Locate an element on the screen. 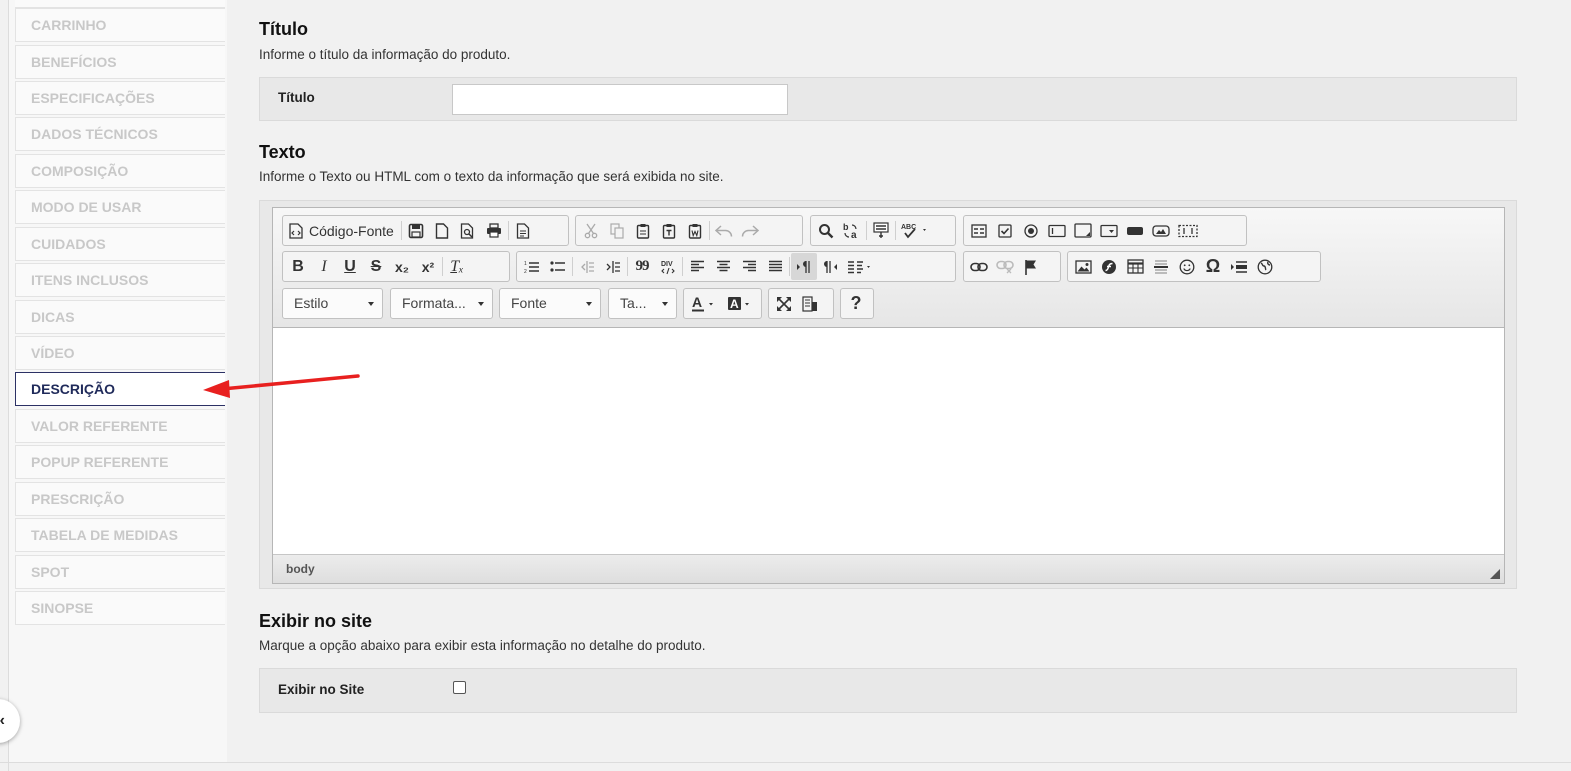  sidebar-item-composicao: COMPOSIÇÃO is located at coordinates (120, 171).